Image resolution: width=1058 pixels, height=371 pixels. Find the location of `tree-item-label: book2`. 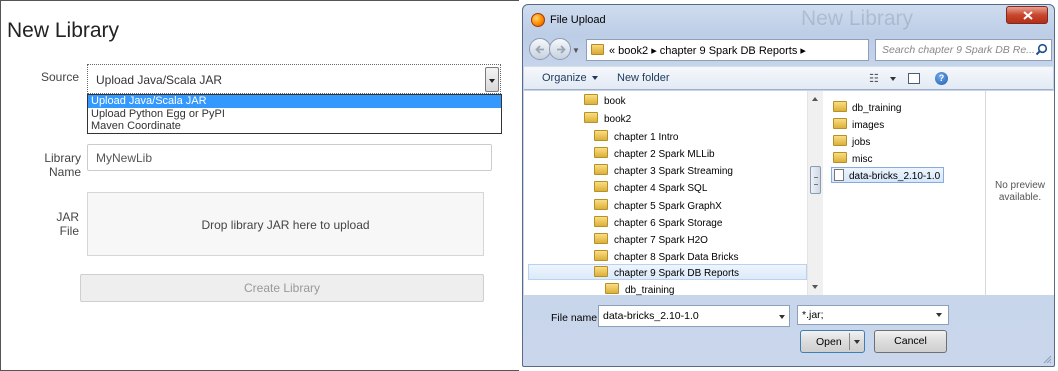

tree-item-label: book2 is located at coordinates (618, 119).